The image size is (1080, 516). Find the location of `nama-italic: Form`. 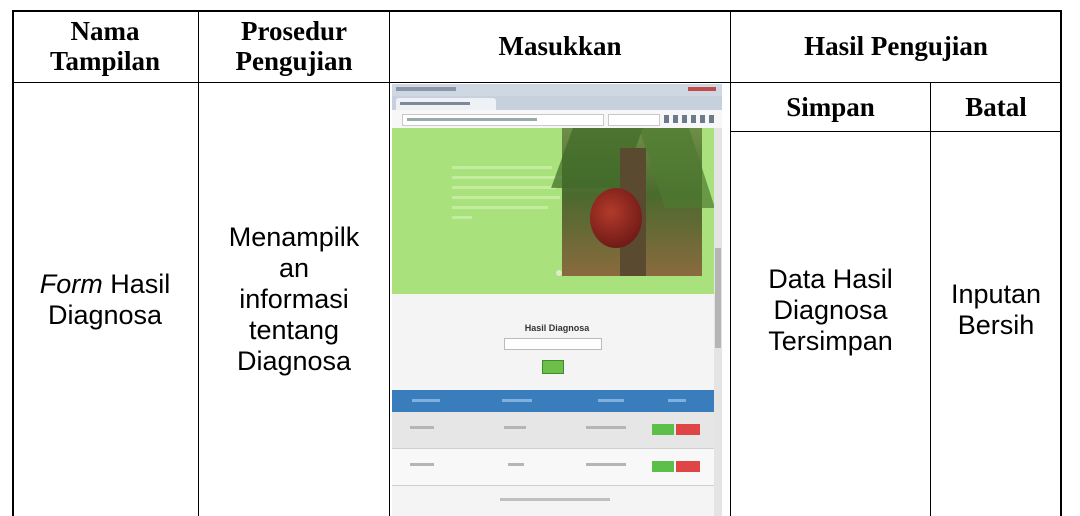

nama-italic: Form is located at coordinates (71, 283).